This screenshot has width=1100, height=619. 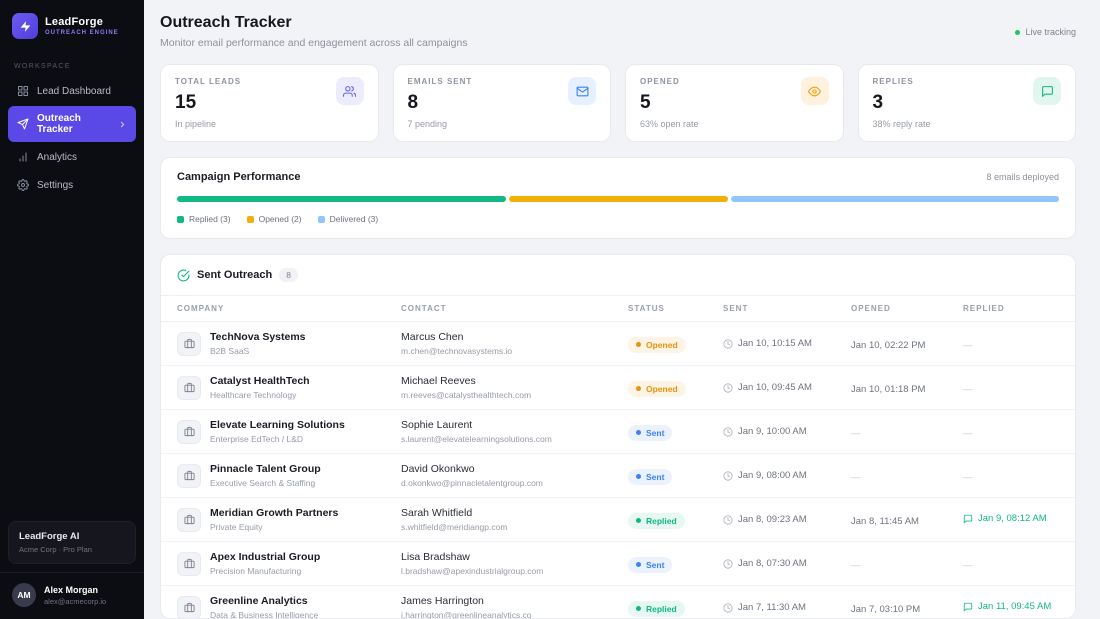 What do you see at coordinates (1011, 520) in the screenshot?
I see `replied-cell: Jan 9, 08:12 AM` at bounding box center [1011, 520].